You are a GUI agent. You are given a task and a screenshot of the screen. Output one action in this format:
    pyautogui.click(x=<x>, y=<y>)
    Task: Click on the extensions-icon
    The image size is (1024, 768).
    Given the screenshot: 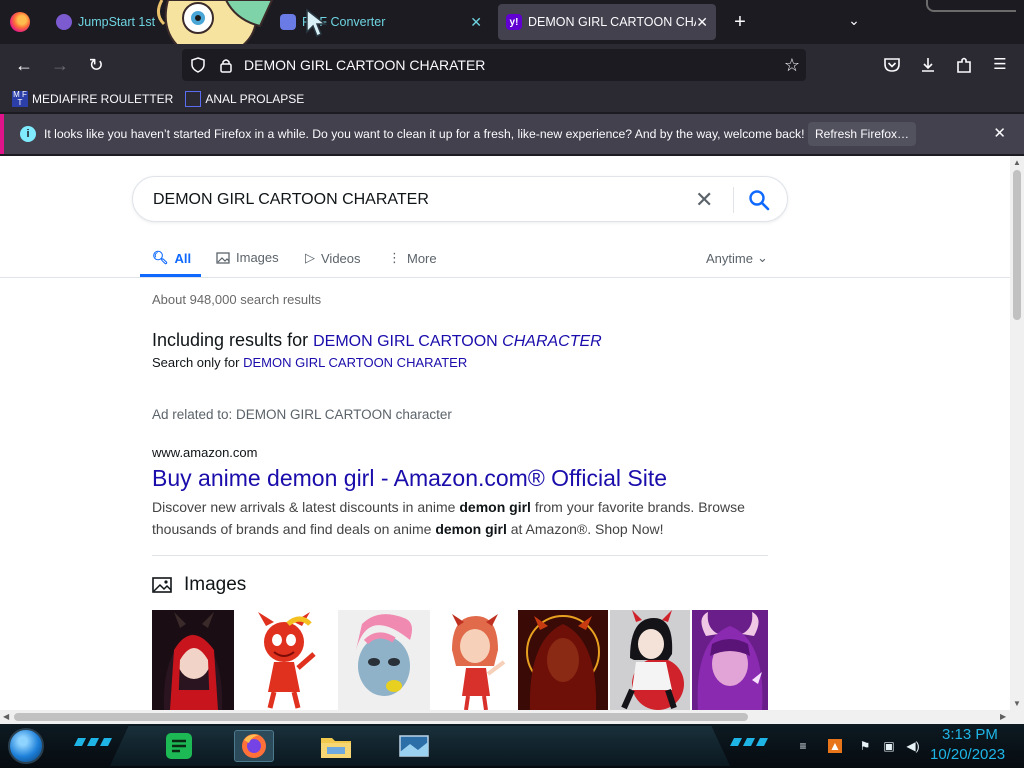 What is the action you would take?
    pyautogui.click(x=964, y=65)
    